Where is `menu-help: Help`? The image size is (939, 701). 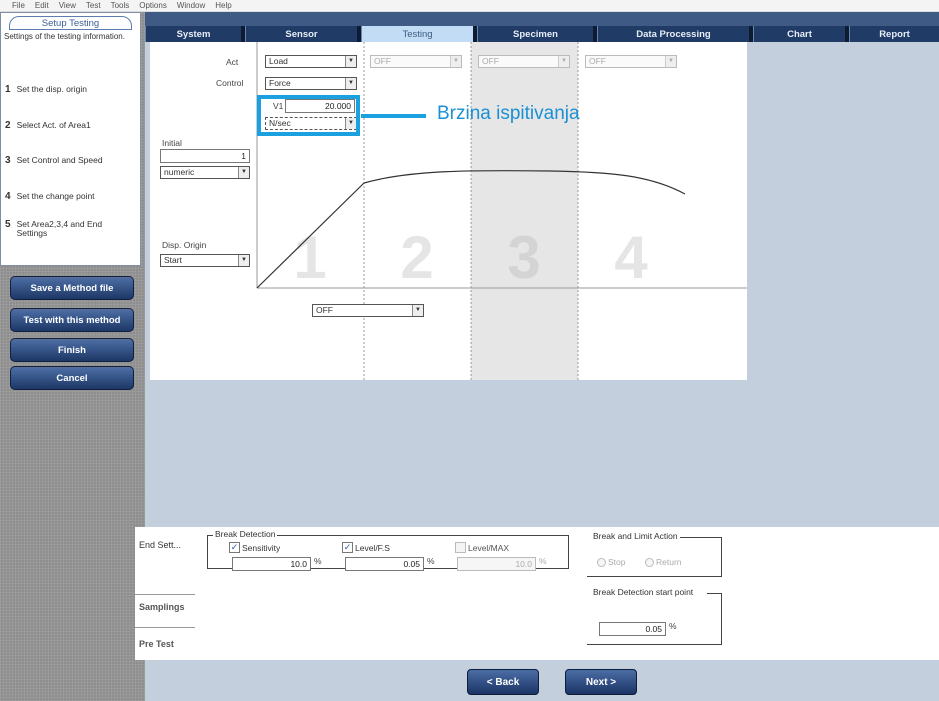
menu-help: Help is located at coordinates (223, 5).